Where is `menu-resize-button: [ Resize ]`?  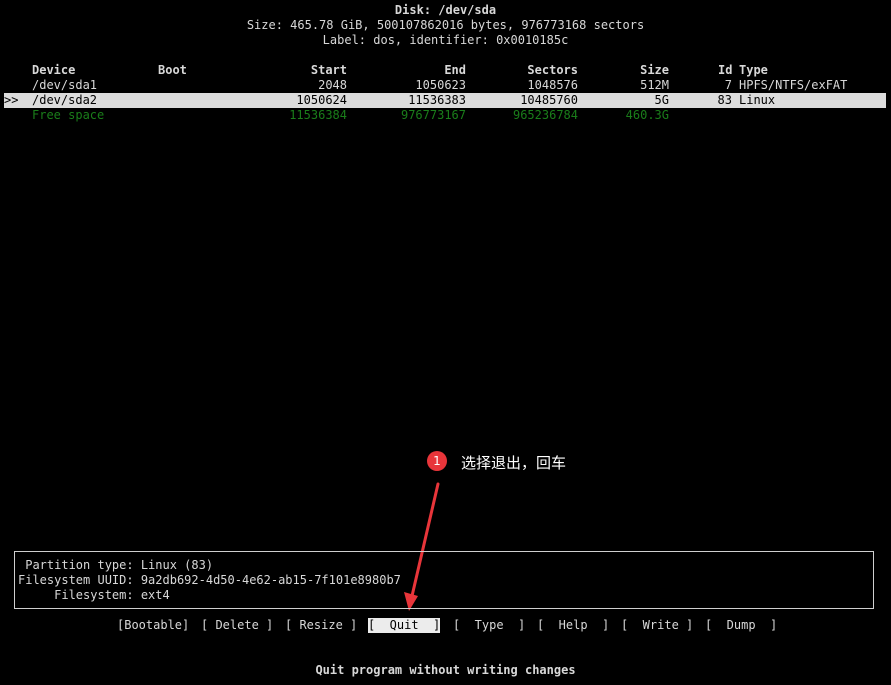
menu-resize-button: [ Resize ] is located at coordinates (321, 625).